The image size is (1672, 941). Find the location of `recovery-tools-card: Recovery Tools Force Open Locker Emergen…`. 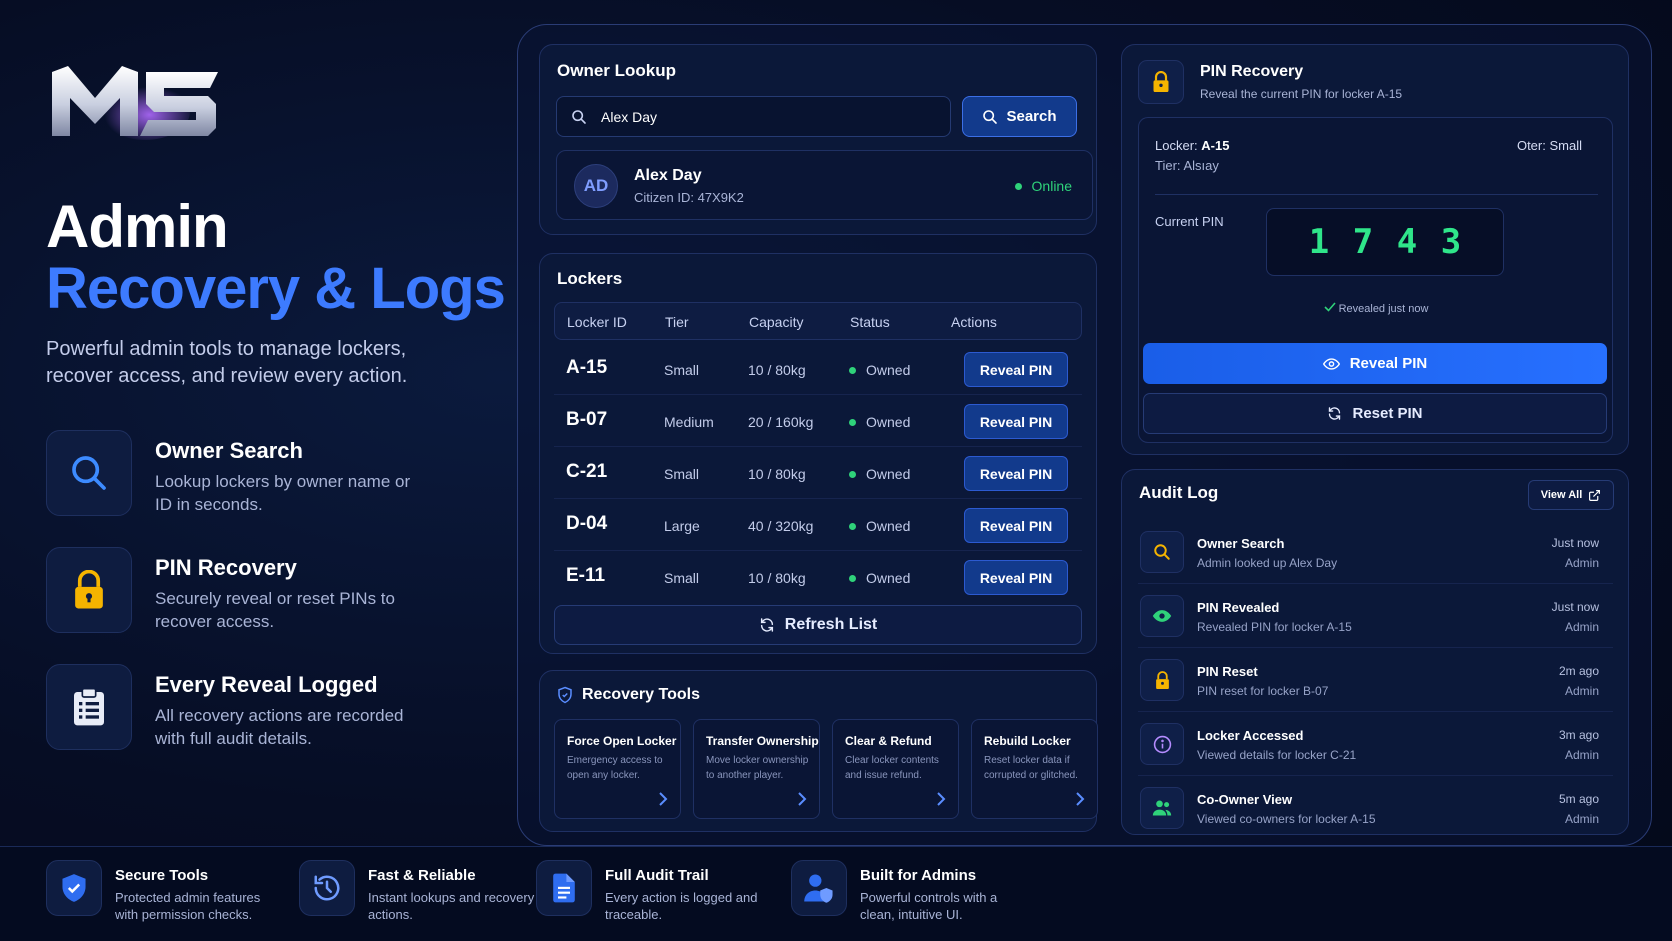

recovery-tools-card: Recovery Tools Force Open Locker Emergen… is located at coordinates (818, 751).